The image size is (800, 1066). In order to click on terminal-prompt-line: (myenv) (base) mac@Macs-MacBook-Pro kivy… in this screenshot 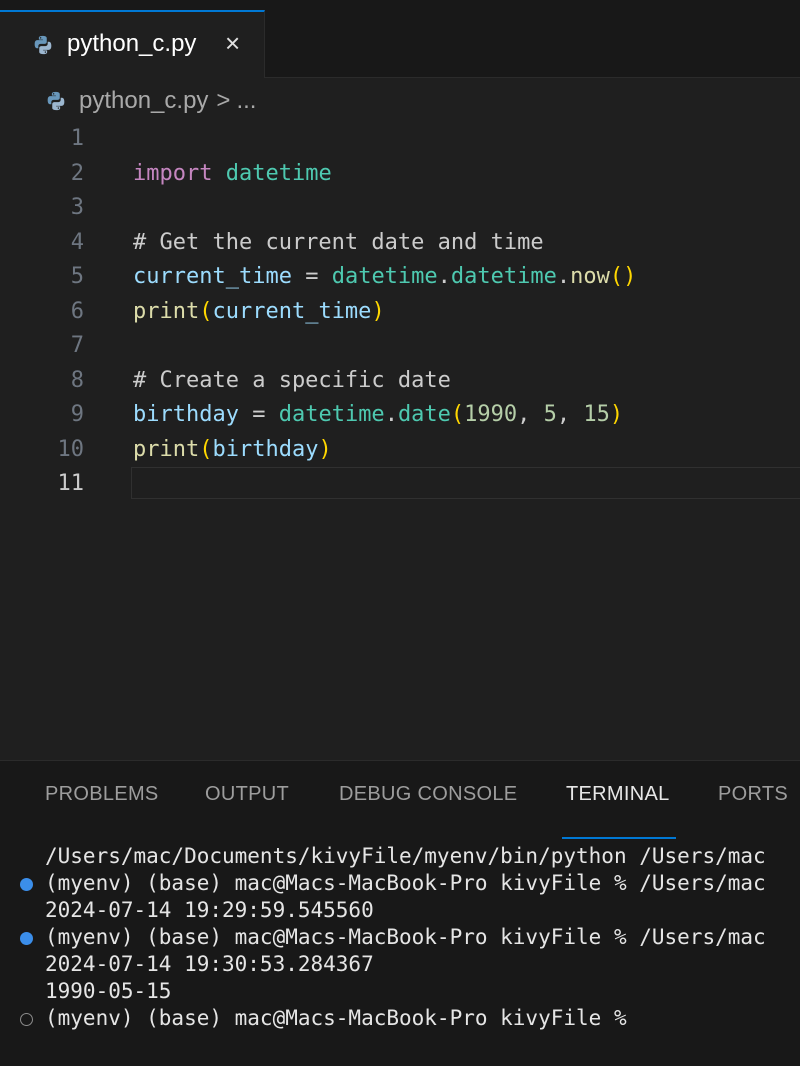, I will do `click(400, 1018)`.